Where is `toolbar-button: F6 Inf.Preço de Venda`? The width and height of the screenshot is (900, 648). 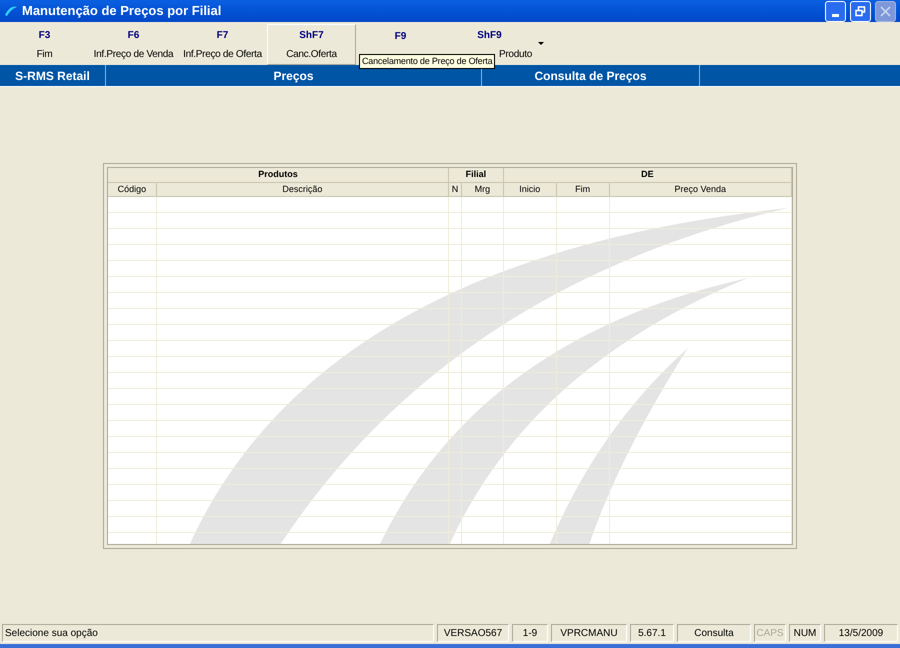 toolbar-button: F6 Inf.Preço de Venda is located at coordinates (133, 44).